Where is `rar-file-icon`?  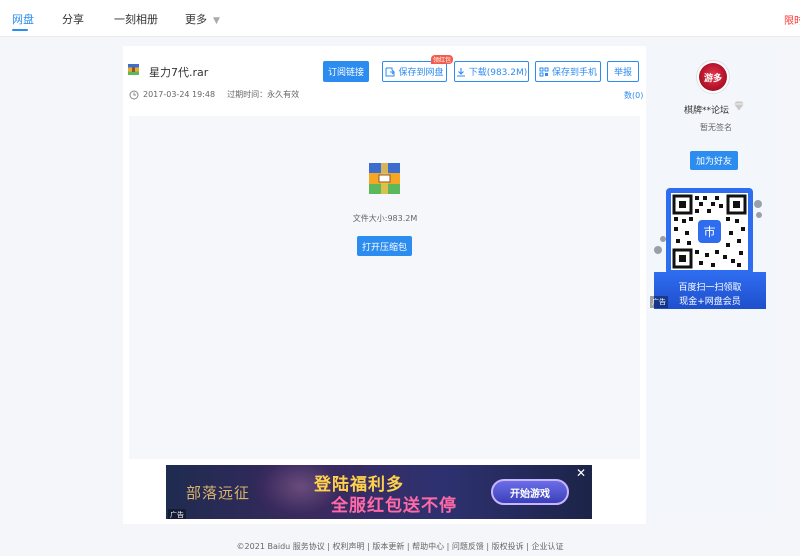 rar-file-icon is located at coordinates (133, 69).